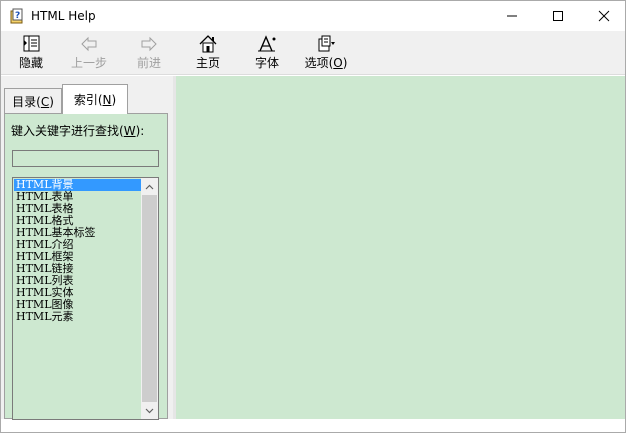  I want to click on close-icon, so click(604, 16).